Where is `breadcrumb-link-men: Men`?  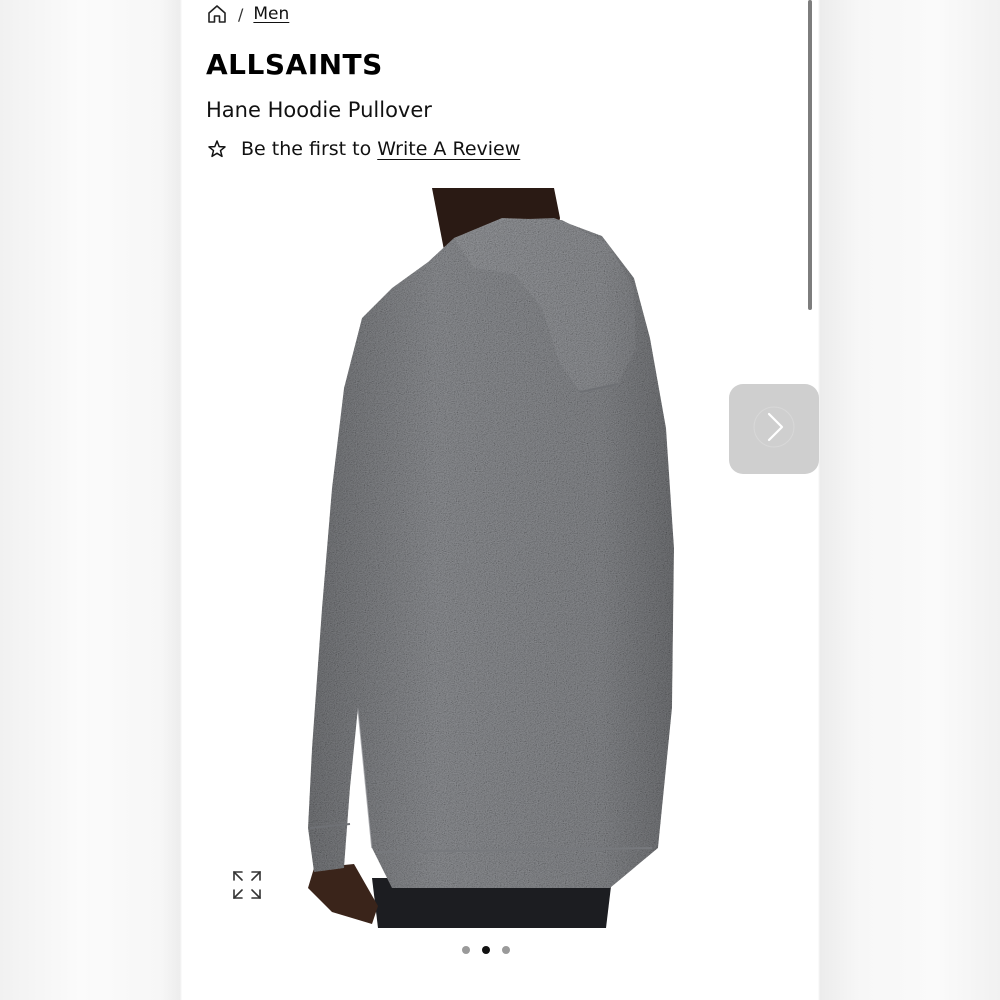 breadcrumb-link-men: Men is located at coordinates (271, 14).